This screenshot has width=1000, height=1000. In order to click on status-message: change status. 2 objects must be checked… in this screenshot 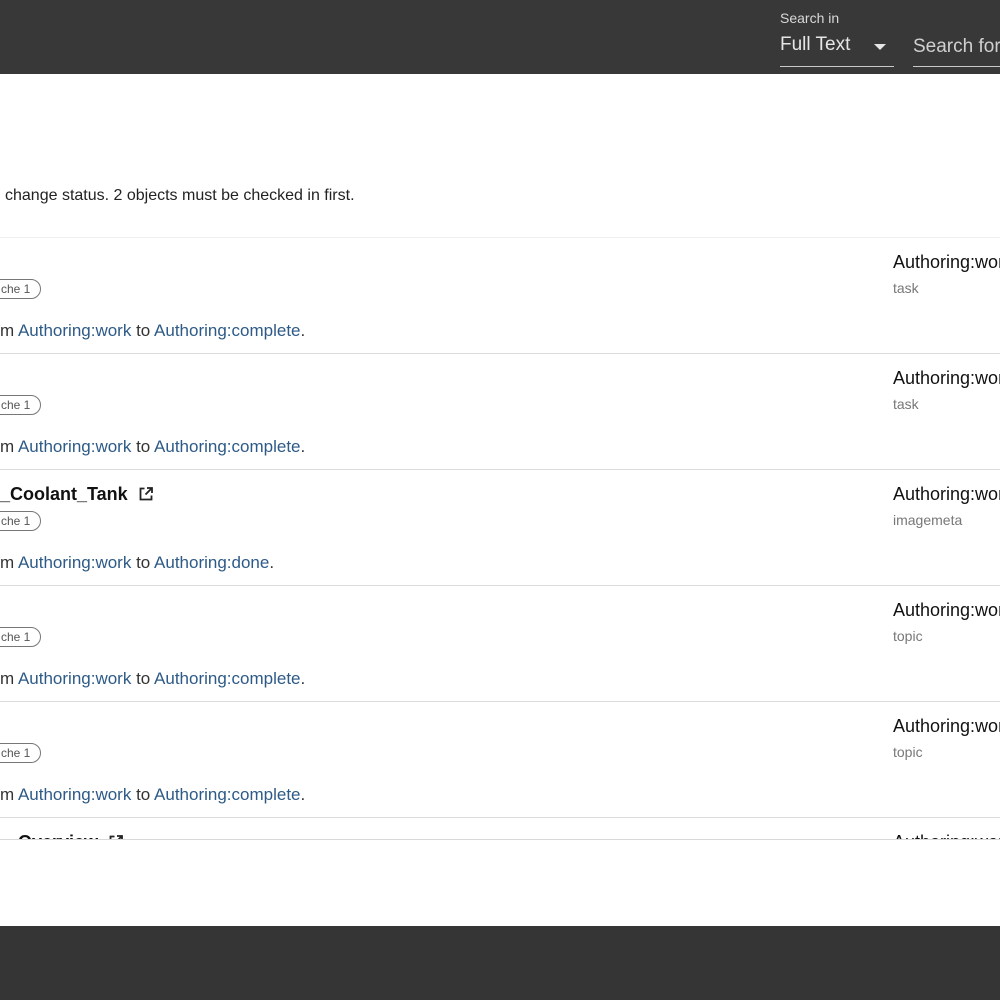, I will do `click(180, 195)`.